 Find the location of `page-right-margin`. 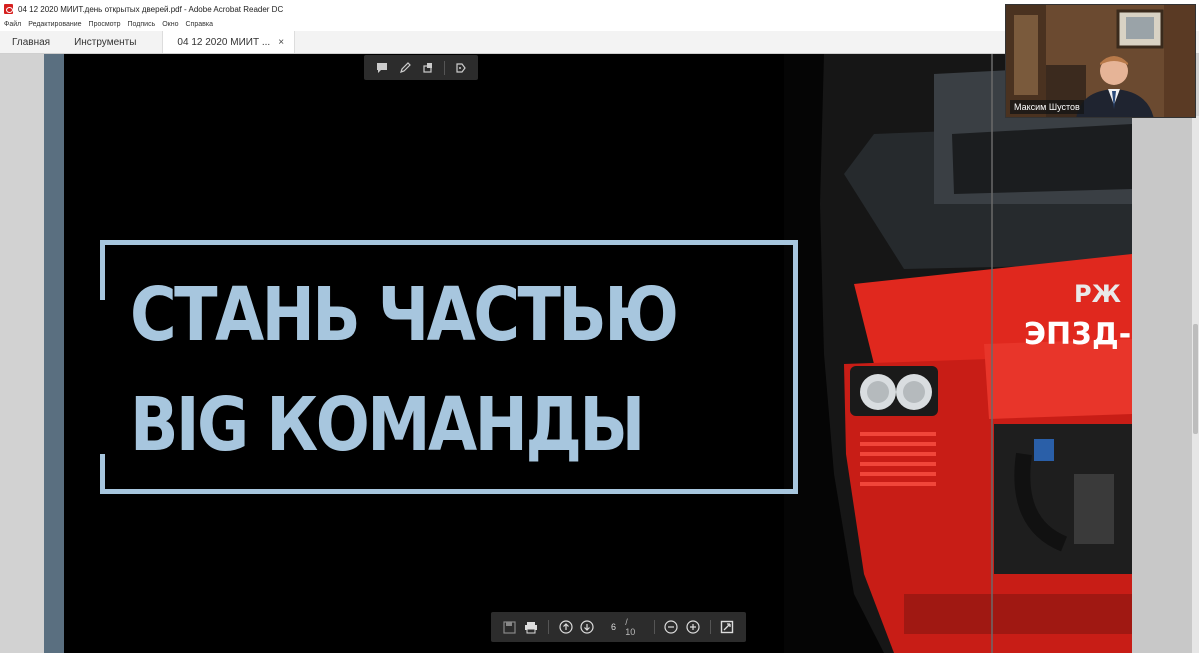

page-right-margin is located at coordinates (1163, 384).